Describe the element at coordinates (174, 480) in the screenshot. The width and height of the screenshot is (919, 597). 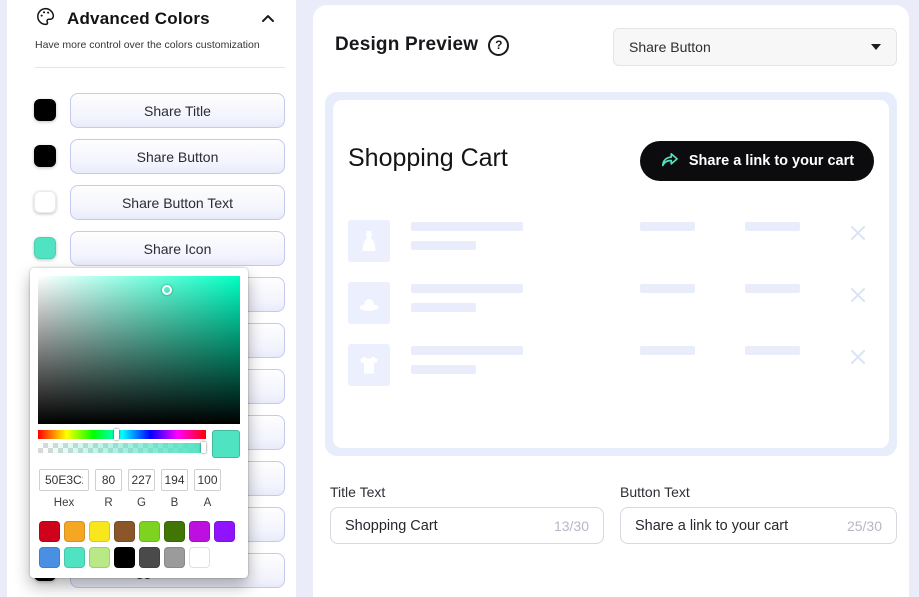
I see `blue-input` at that location.